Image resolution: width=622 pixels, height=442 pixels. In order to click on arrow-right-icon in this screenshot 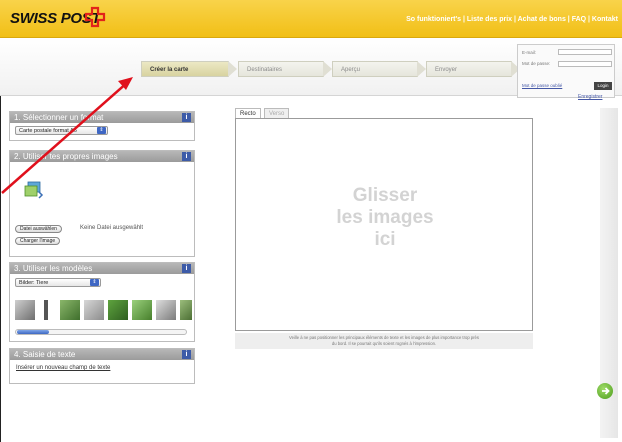, I will do `click(606, 391)`.